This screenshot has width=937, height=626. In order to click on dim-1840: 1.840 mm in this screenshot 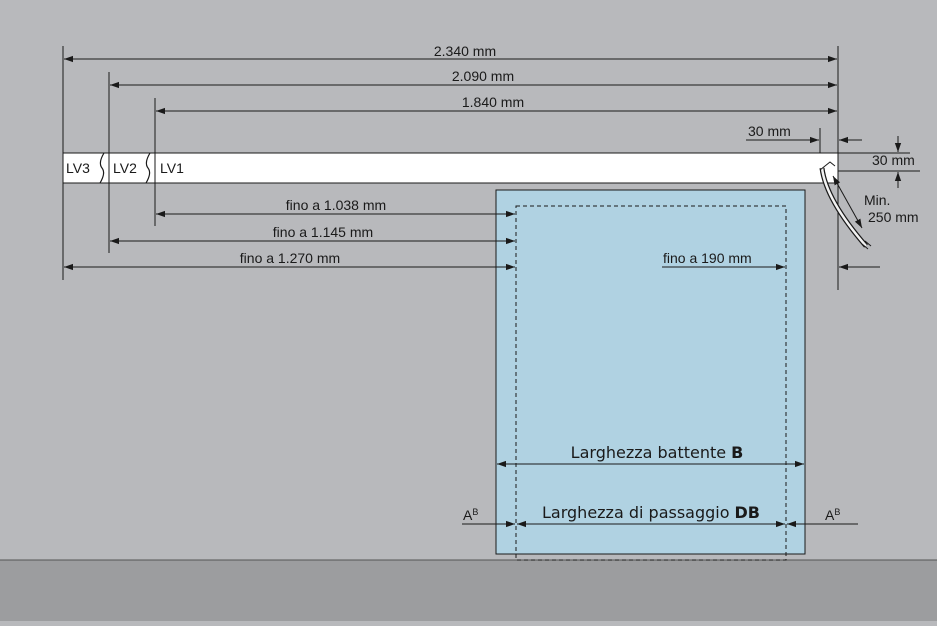, I will do `click(493, 102)`.